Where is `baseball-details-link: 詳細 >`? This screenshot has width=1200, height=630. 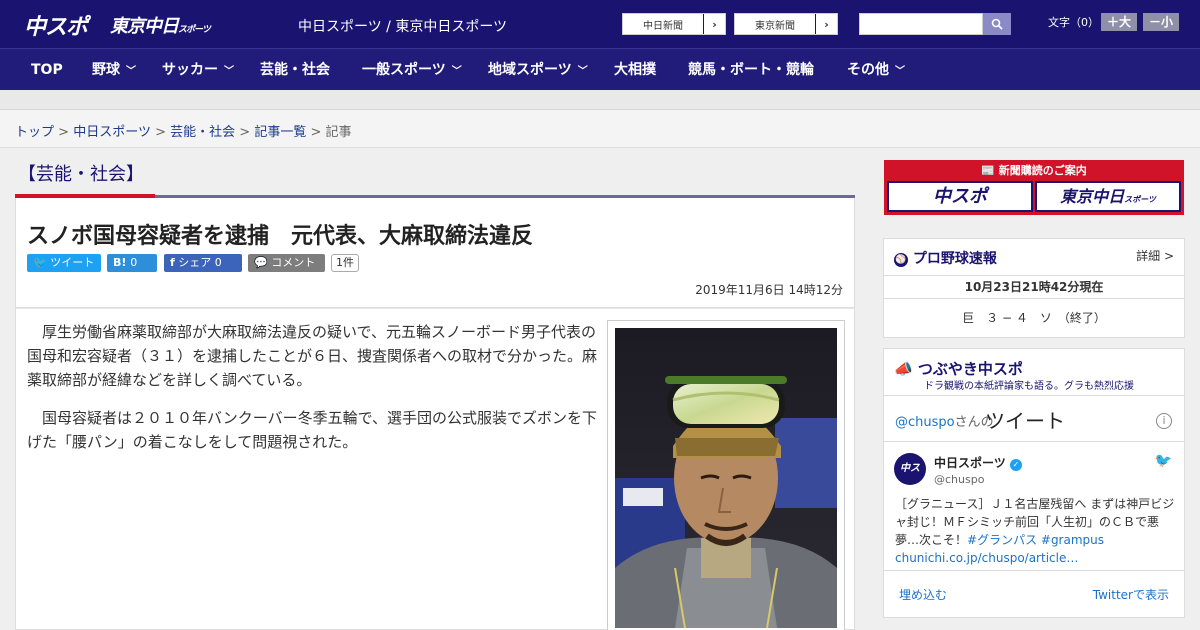
baseball-details-link: 詳細 > is located at coordinates (1155, 255).